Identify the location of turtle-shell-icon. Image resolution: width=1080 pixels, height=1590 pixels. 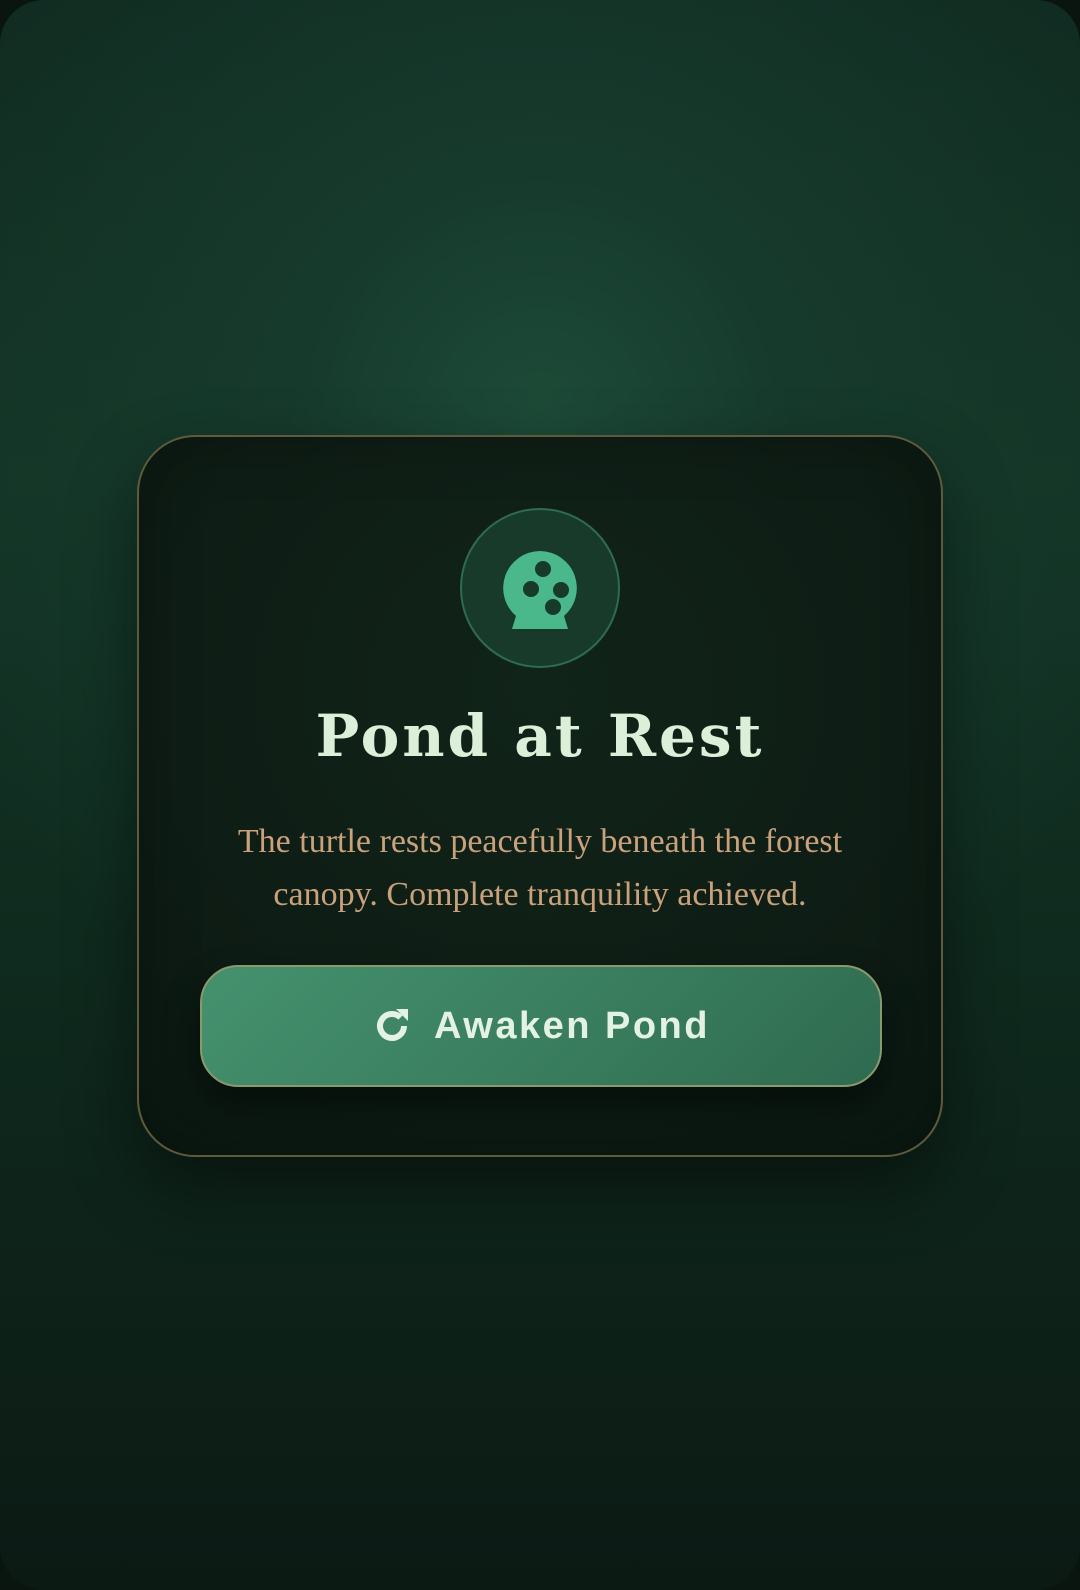
(540, 590).